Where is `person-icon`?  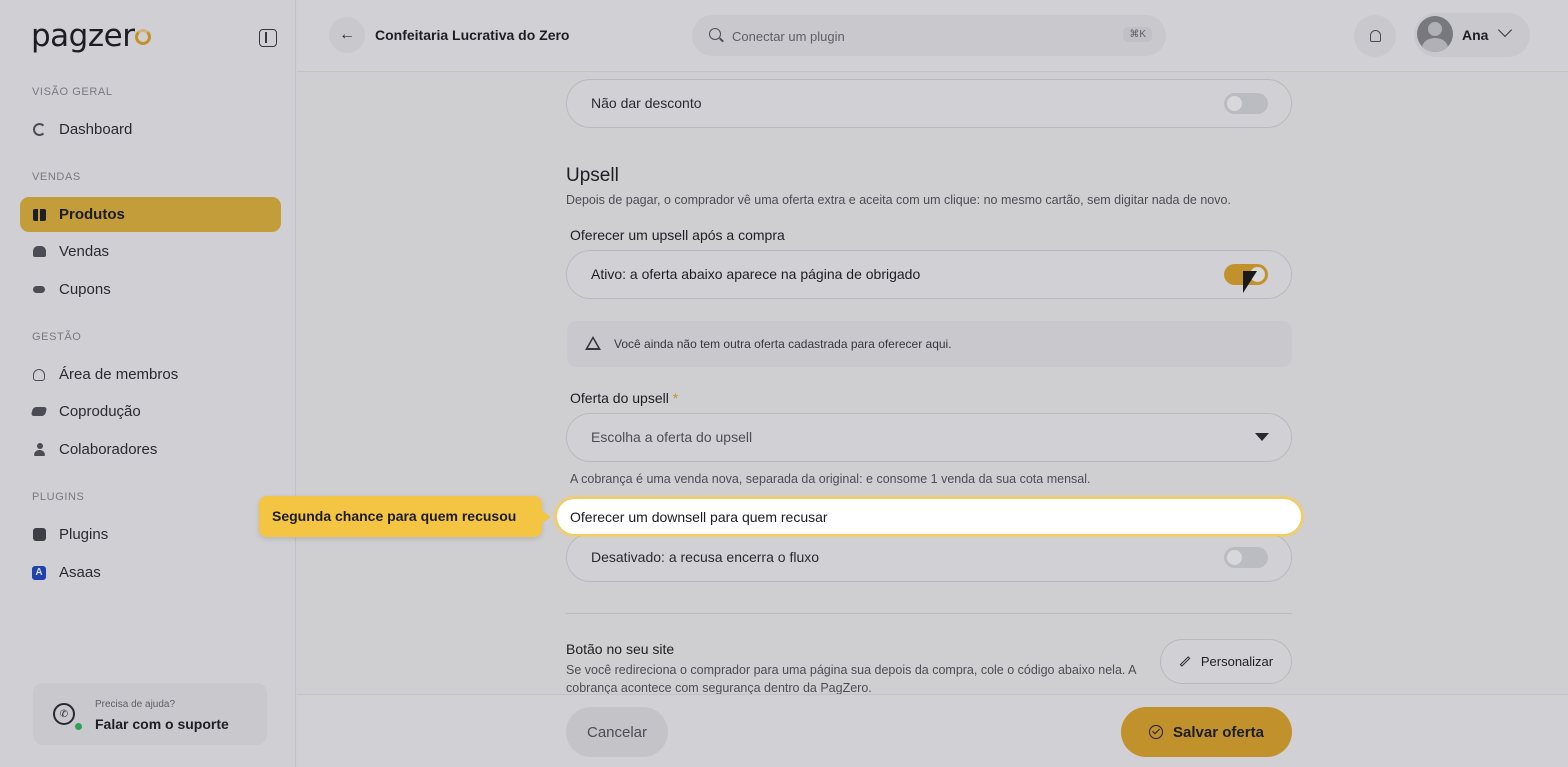
person-icon is located at coordinates (39, 450).